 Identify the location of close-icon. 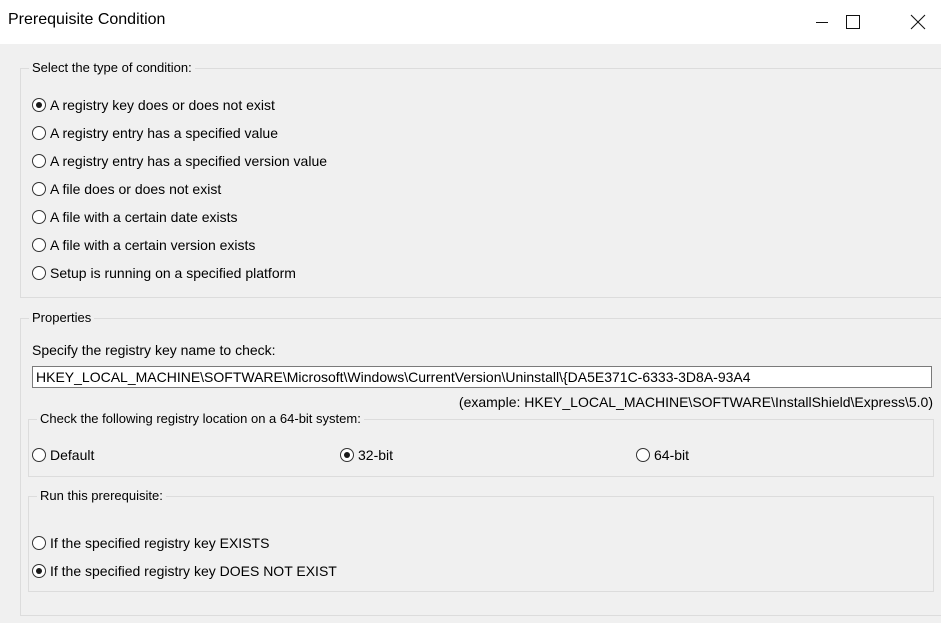
(918, 22).